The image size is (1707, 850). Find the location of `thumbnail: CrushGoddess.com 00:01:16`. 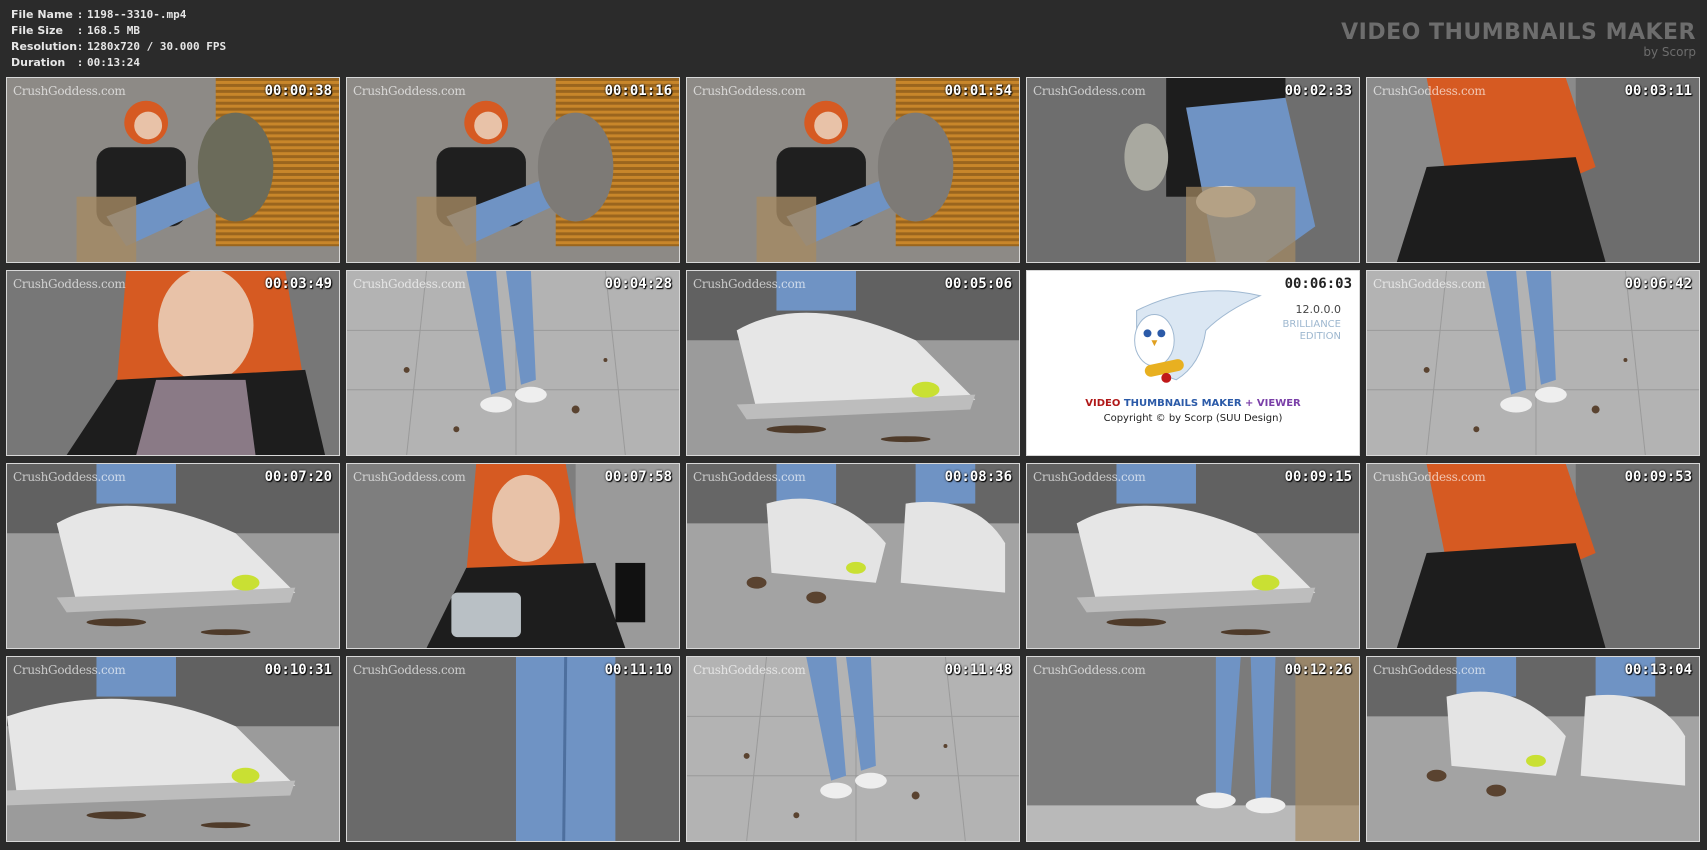

thumbnail: CrushGoddess.com 00:01:16 is located at coordinates (513, 170).